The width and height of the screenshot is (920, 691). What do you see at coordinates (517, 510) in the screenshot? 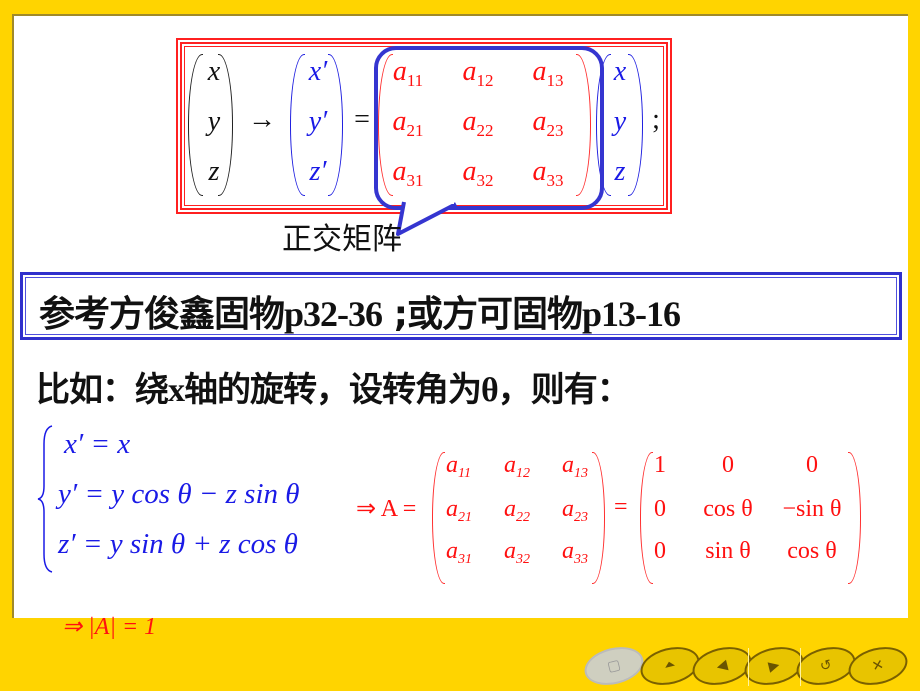
I see `symbolic-entry: a22` at bounding box center [517, 510].